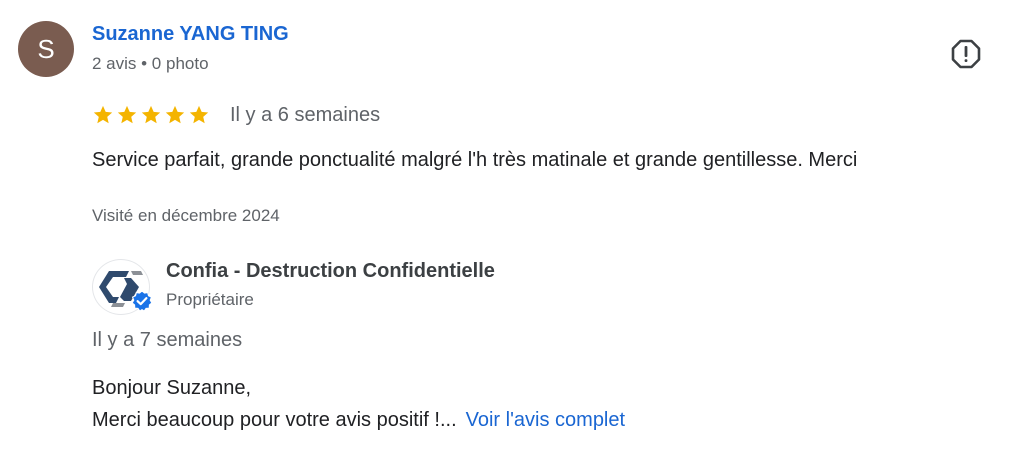 The image size is (1024, 450). I want to click on author-name: Suzanne YANG TING, so click(190, 34).